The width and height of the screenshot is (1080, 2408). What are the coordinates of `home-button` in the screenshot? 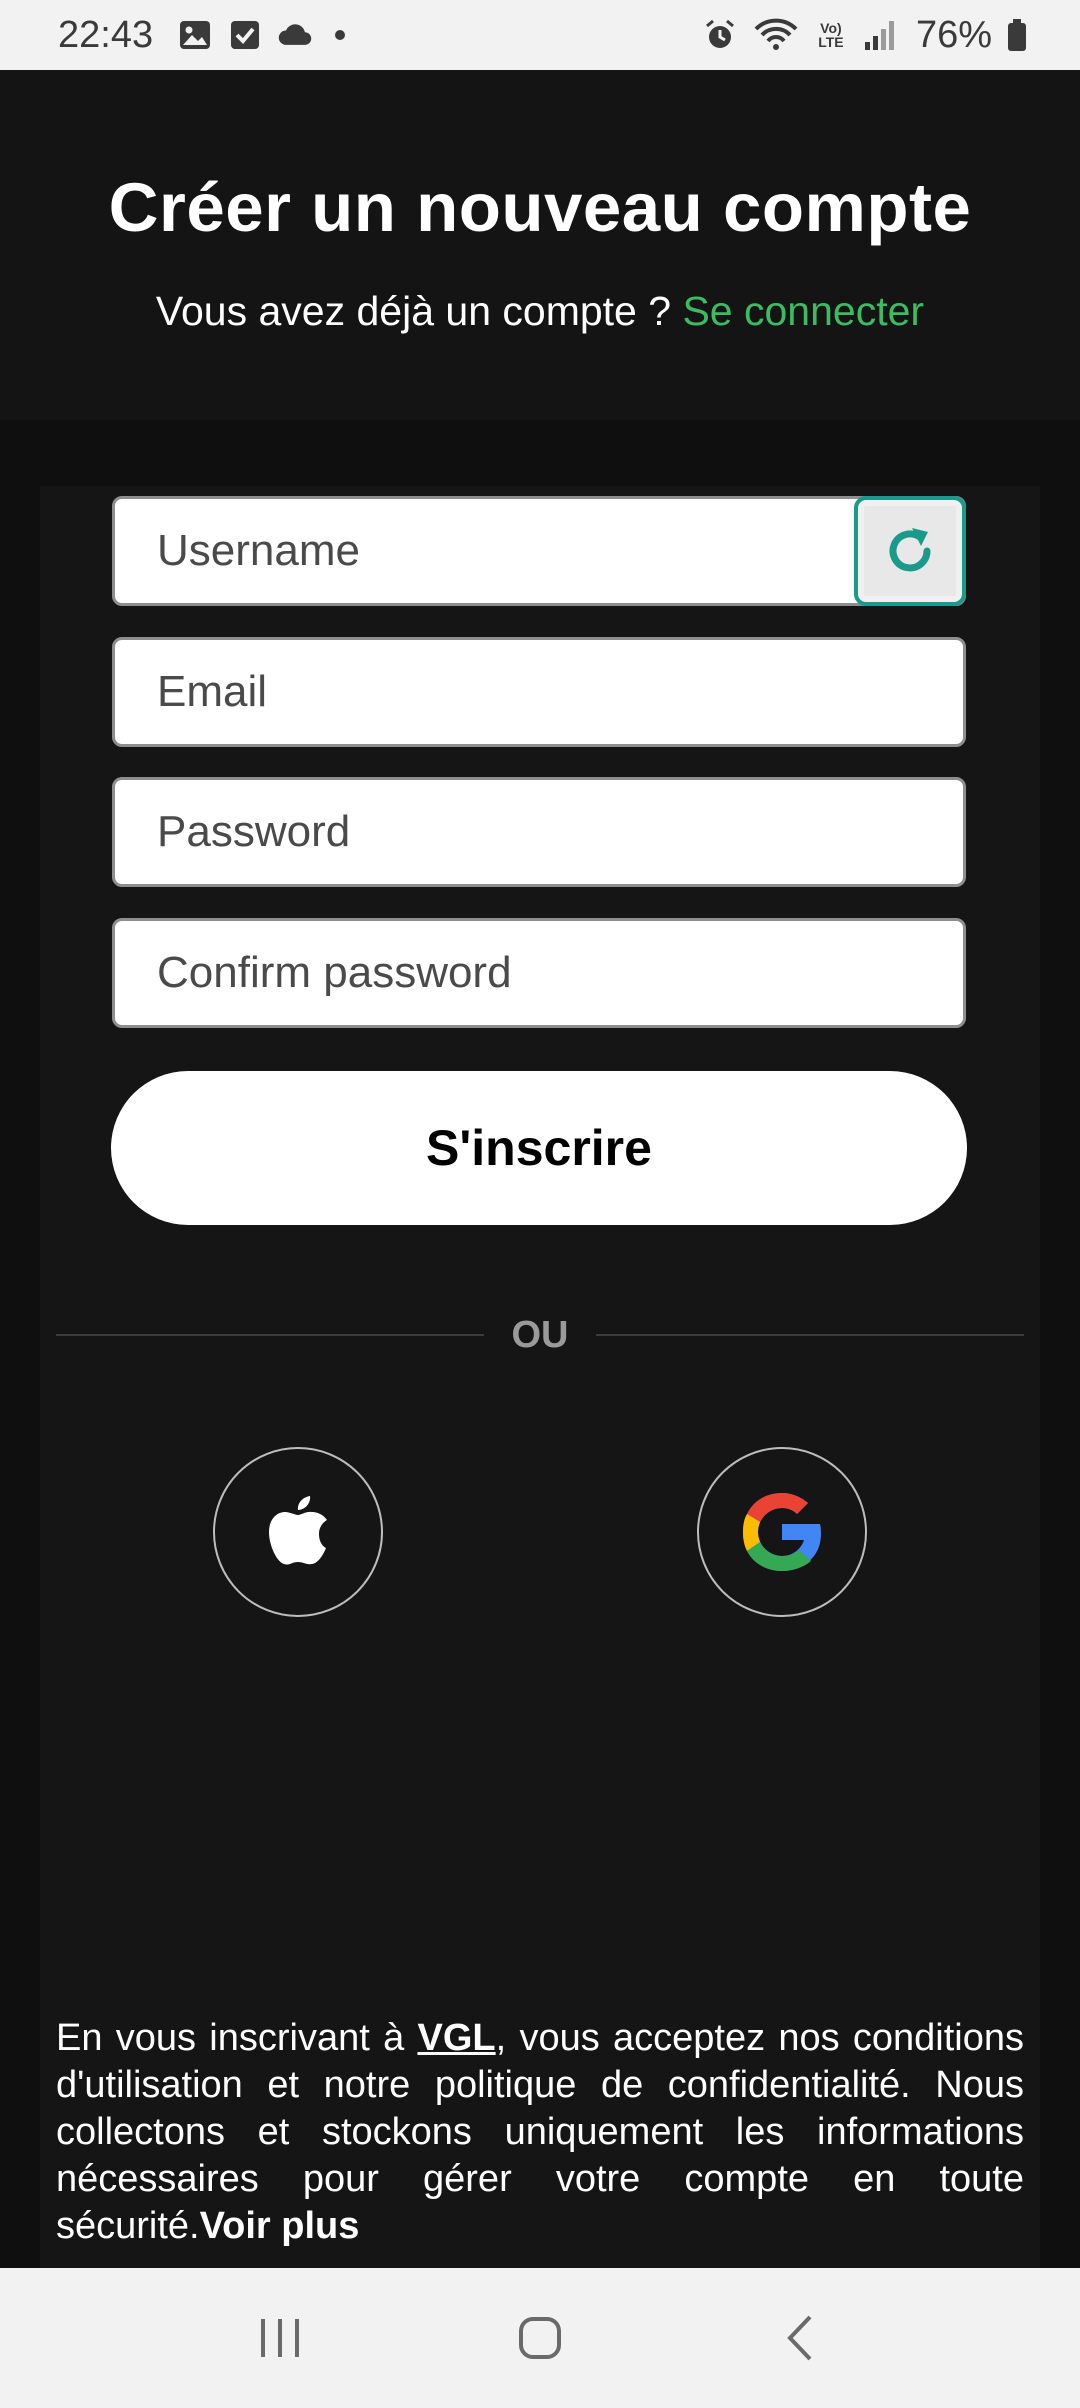 It's located at (540, 2338).